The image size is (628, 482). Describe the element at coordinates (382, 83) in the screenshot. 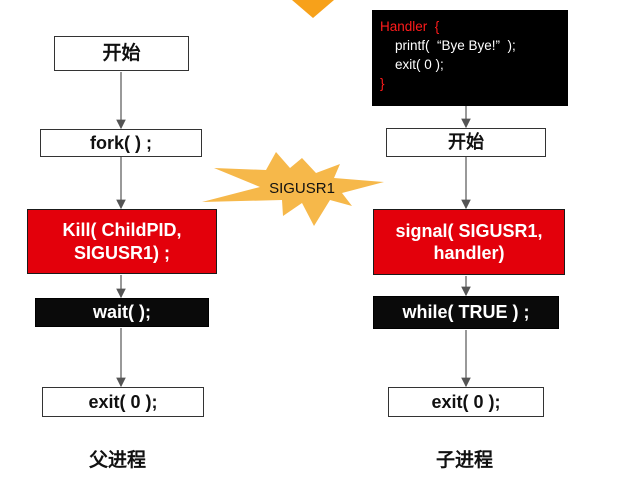

I see `handler-code-line-4: }` at that location.